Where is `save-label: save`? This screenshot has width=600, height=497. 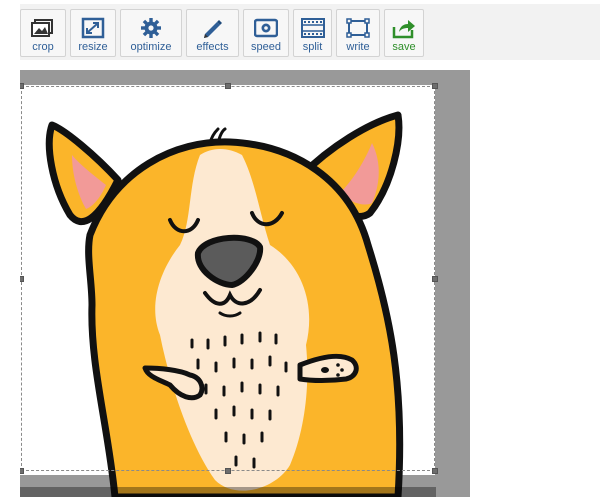
save-label: save is located at coordinates (404, 47).